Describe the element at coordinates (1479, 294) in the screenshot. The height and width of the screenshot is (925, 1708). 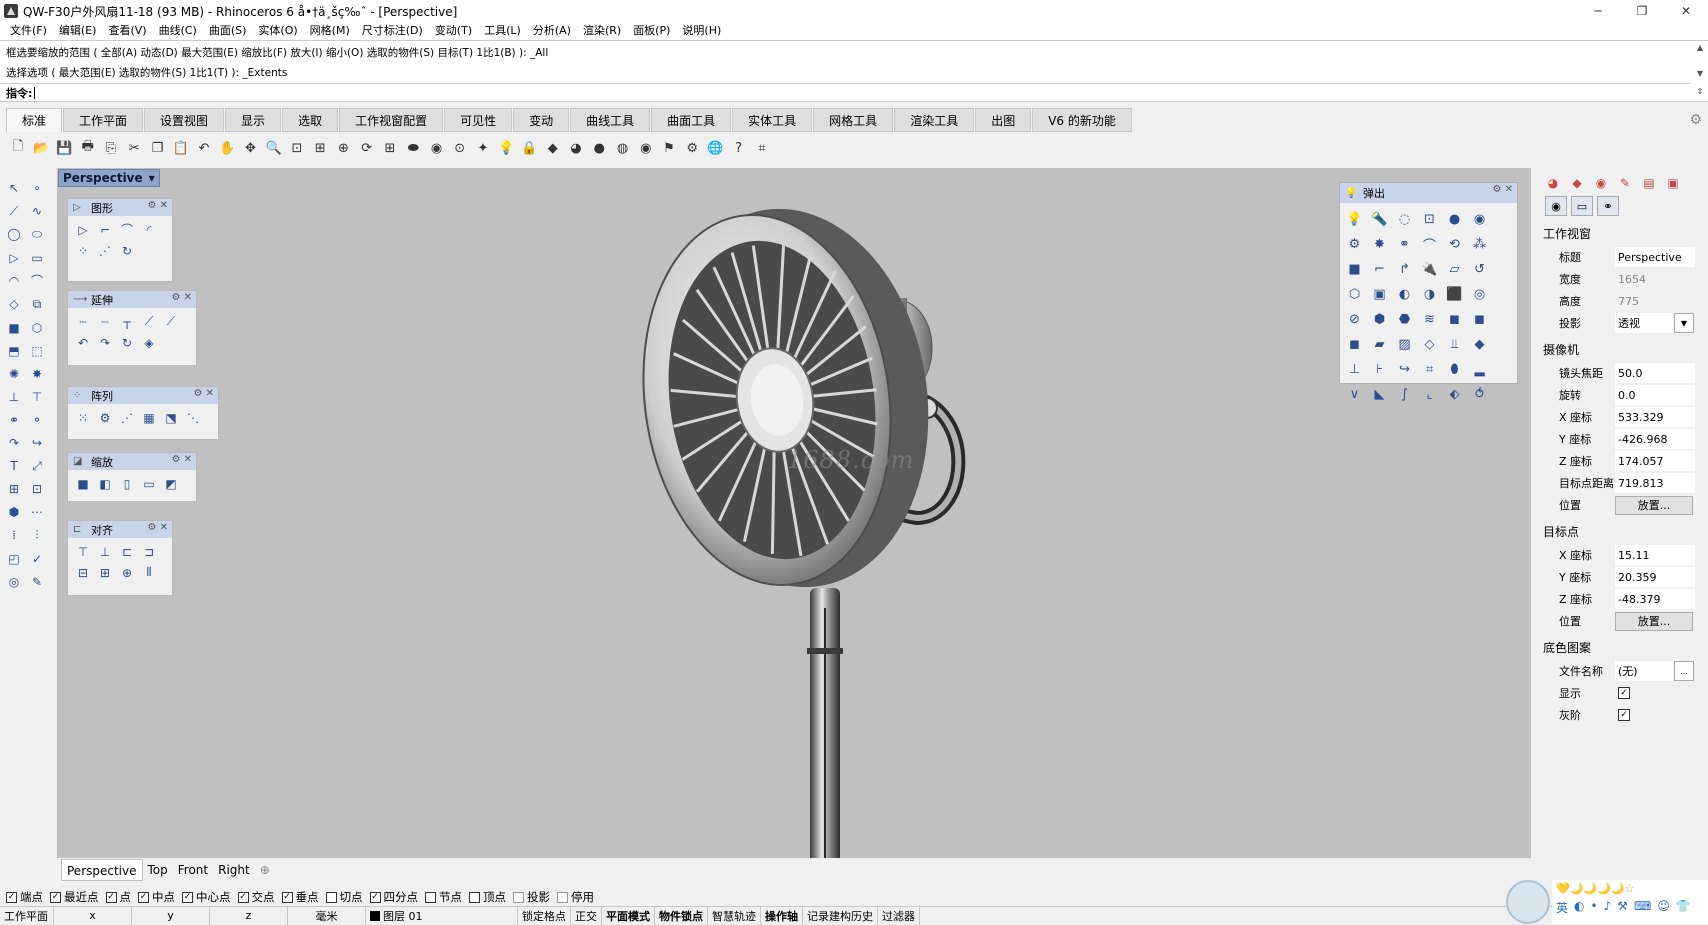
I see `torus-icon: ◎` at that location.